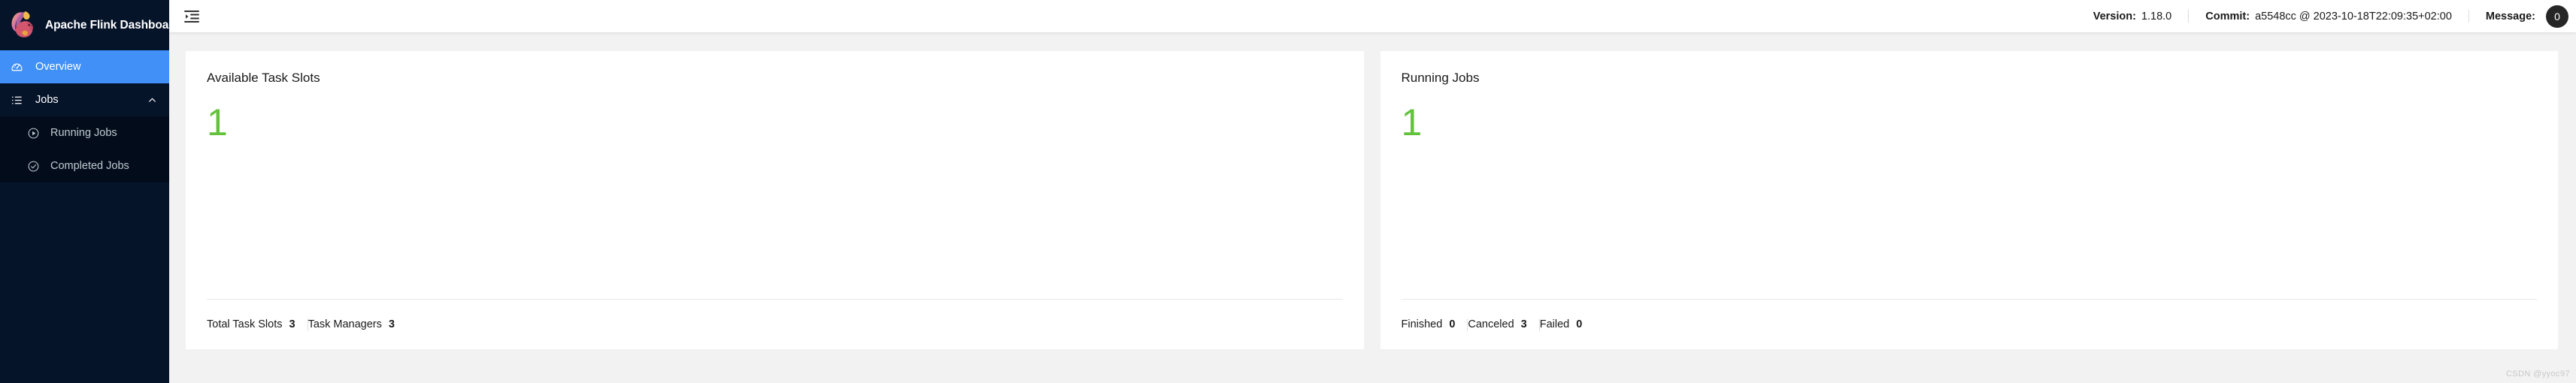 The image size is (2576, 383). I want to click on sidebar-item-overview: Overview, so click(84, 66).